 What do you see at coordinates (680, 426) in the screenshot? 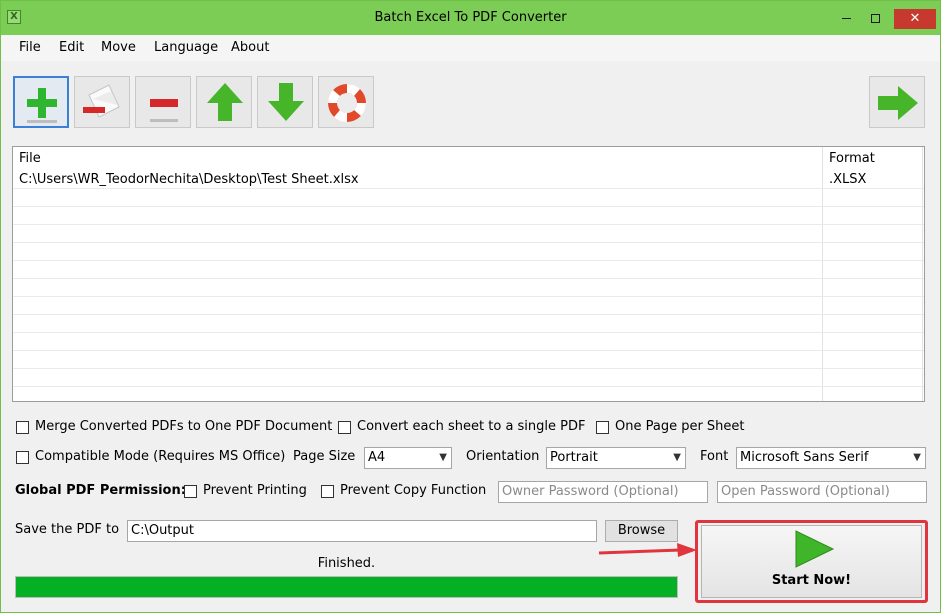
I see `one-page-per-sheet-label: One Page per Sheet` at bounding box center [680, 426].